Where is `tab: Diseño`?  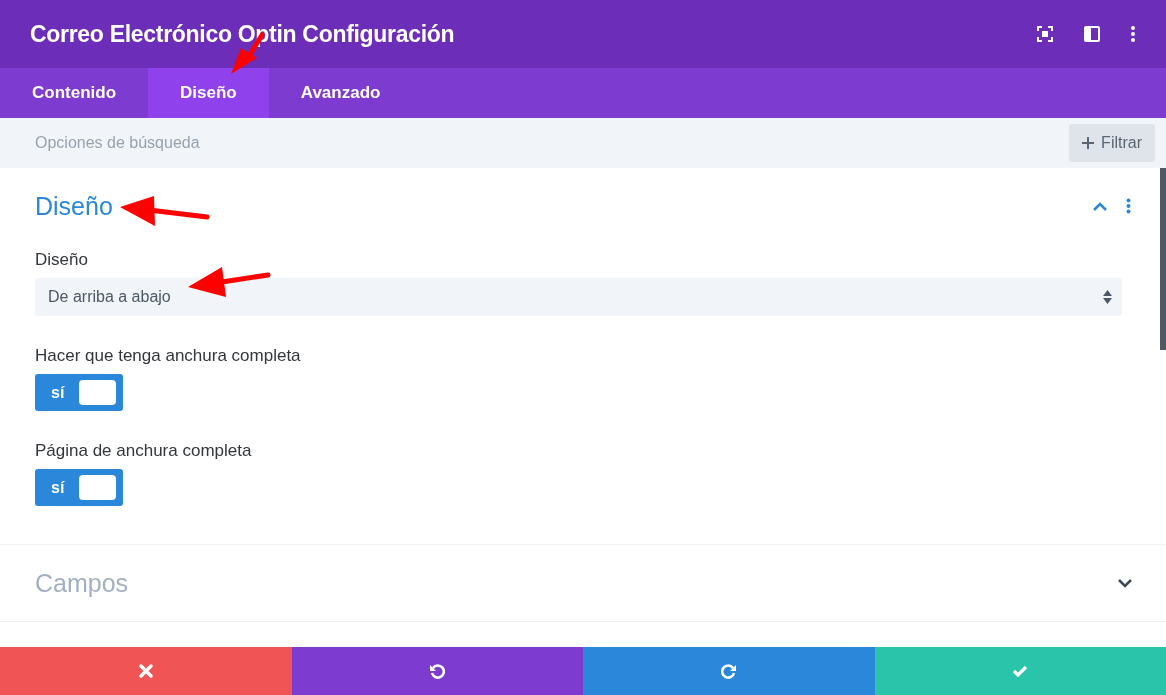 tab: Diseño is located at coordinates (208, 93).